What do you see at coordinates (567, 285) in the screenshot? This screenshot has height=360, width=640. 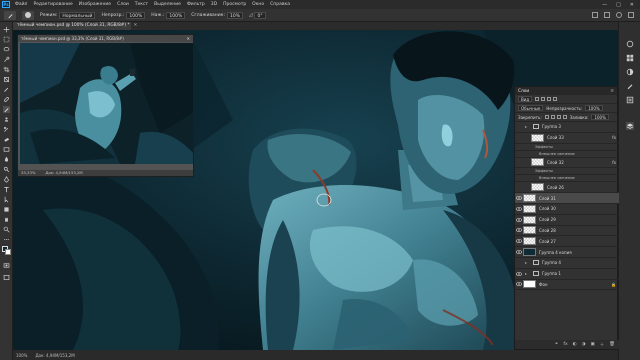 I see `layer-row: Фон 🔒` at bounding box center [567, 285].